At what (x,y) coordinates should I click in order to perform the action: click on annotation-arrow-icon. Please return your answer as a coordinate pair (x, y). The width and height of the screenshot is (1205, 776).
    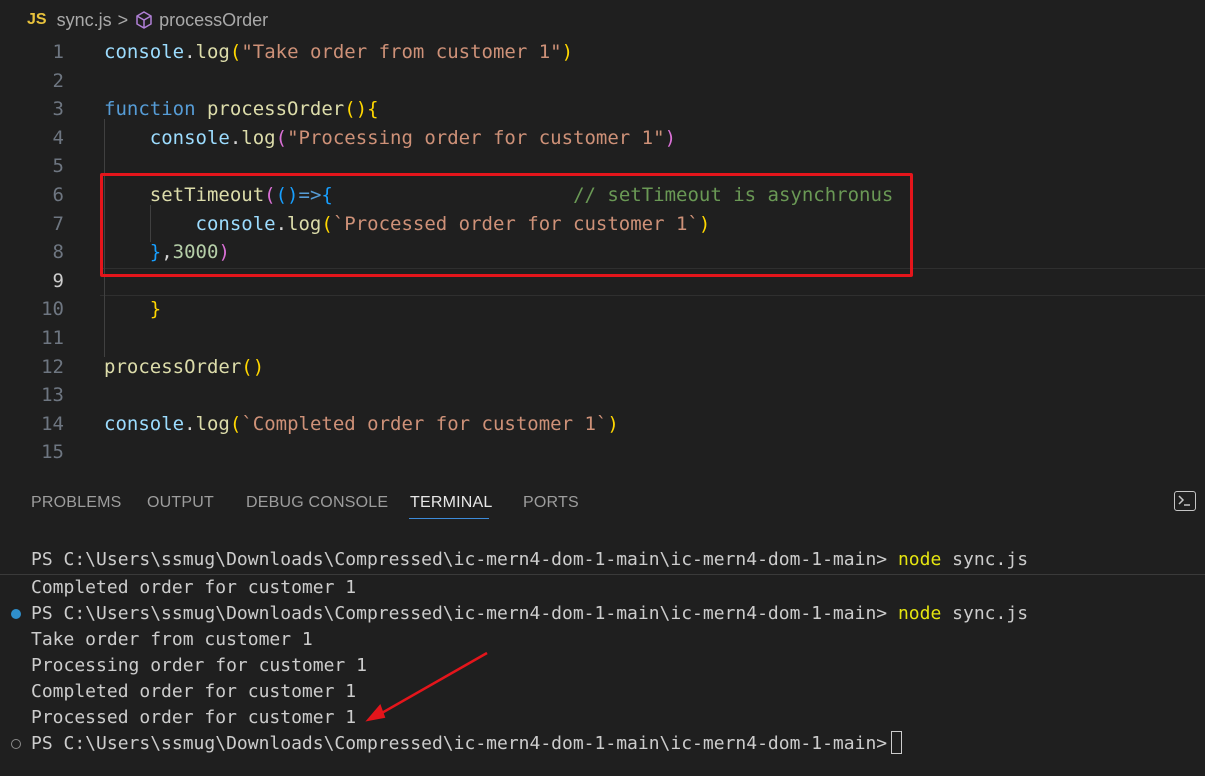
    Looking at the image, I should click on (426, 686).